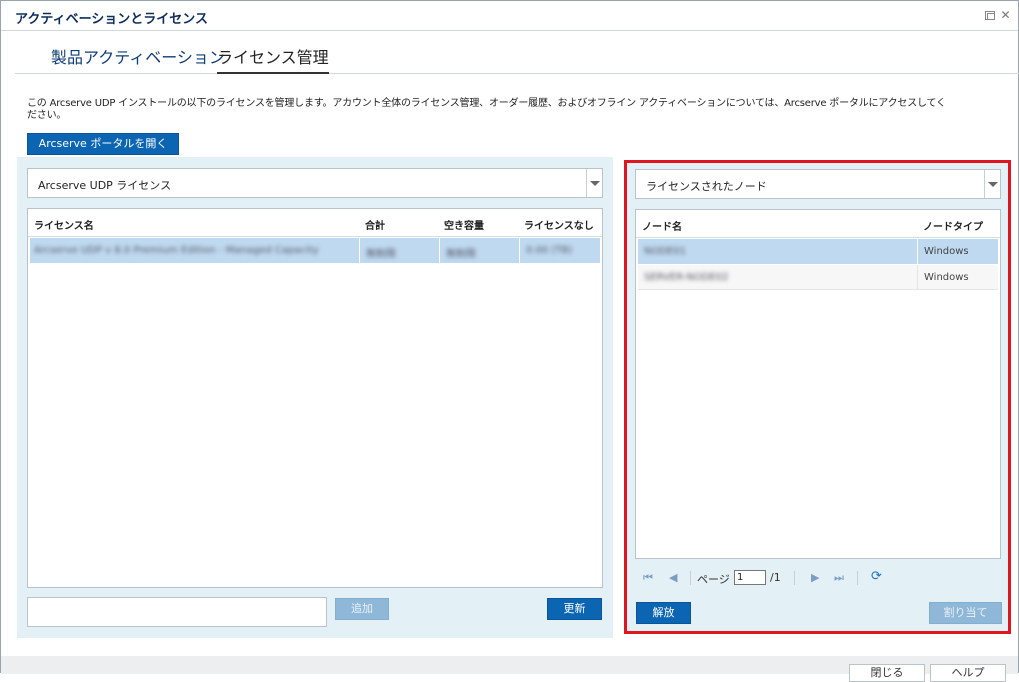  What do you see at coordinates (105, 185) in the screenshot?
I see `license-type-select-value: Arcserve UDP ライセンス` at bounding box center [105, 185].